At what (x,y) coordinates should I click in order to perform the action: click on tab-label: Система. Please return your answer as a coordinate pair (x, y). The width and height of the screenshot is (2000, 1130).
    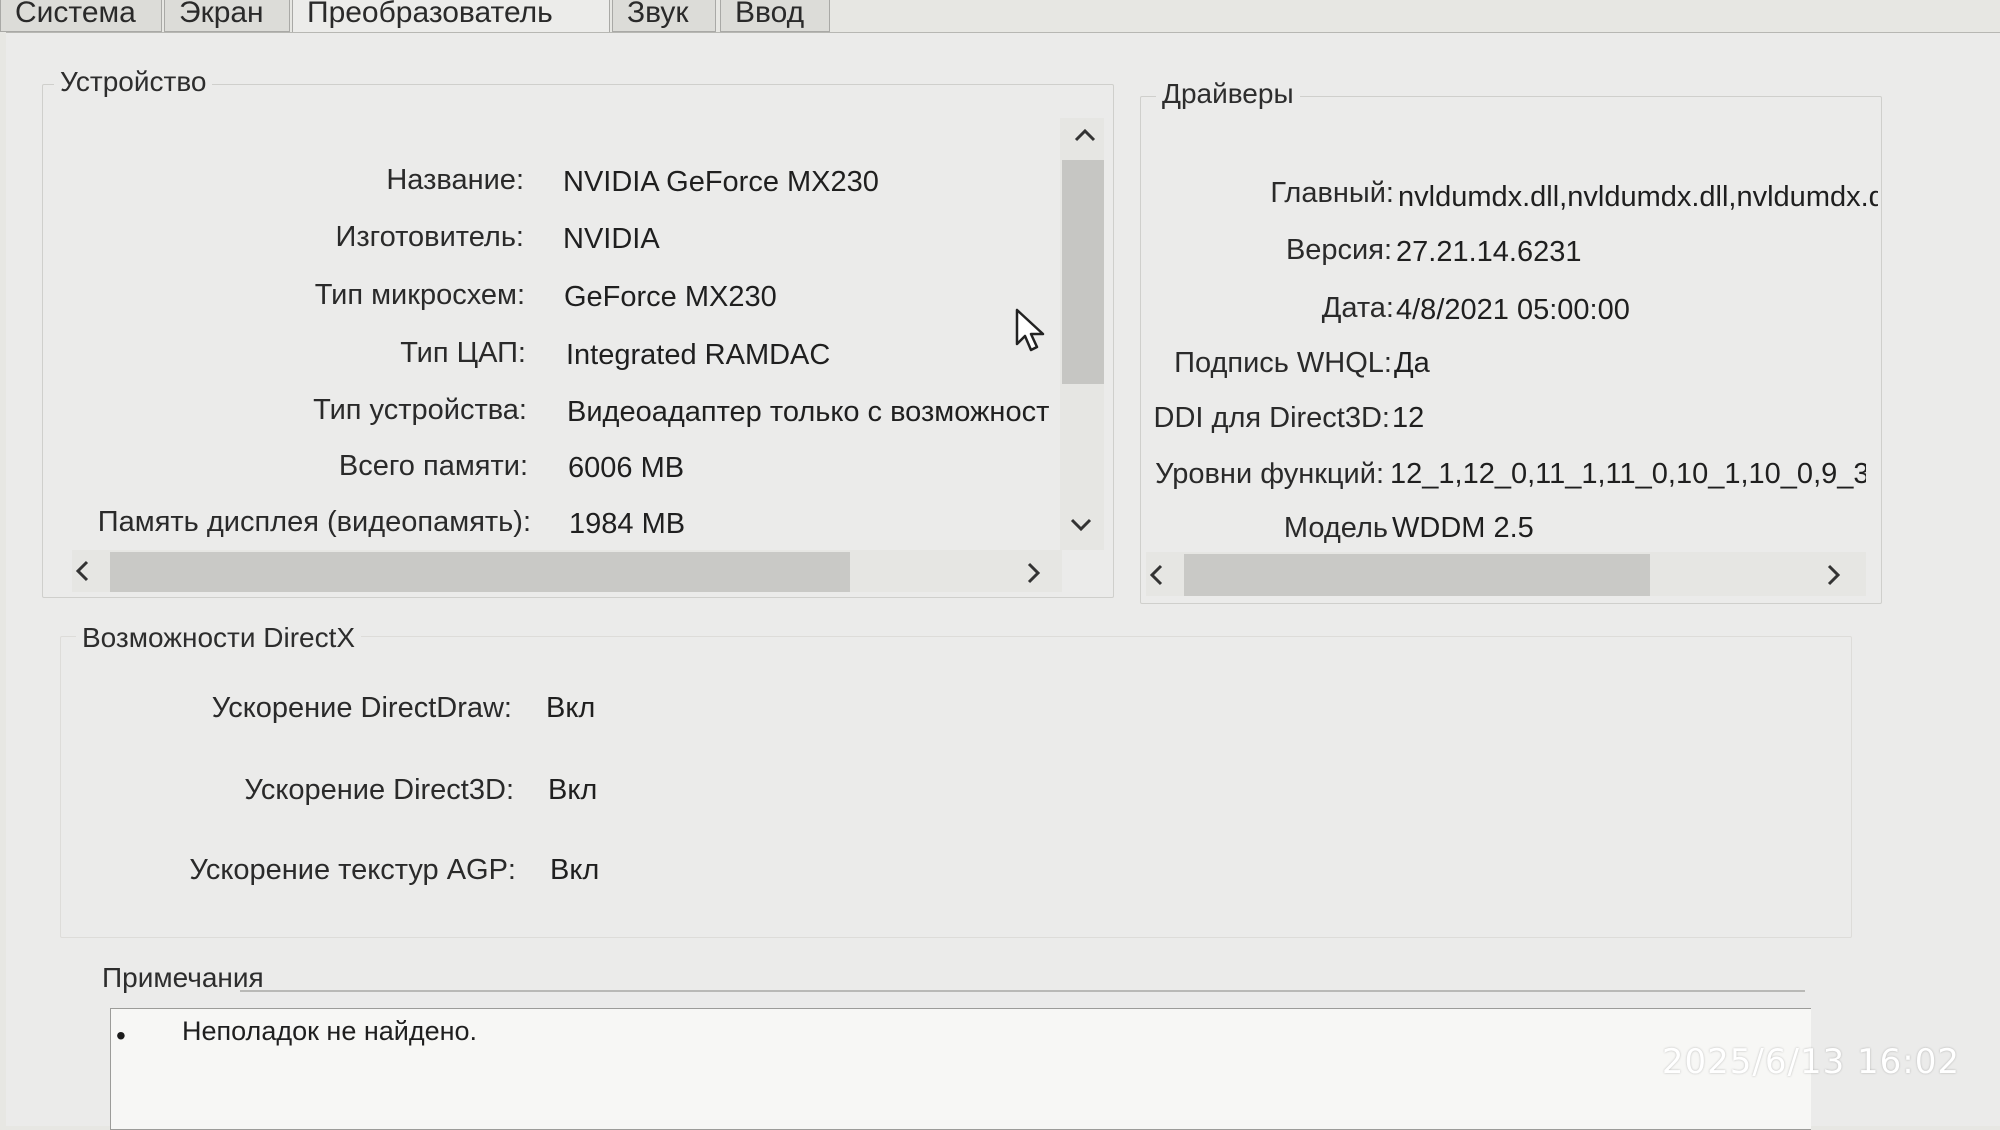
    Looking at the image, I should click on (75, 14).